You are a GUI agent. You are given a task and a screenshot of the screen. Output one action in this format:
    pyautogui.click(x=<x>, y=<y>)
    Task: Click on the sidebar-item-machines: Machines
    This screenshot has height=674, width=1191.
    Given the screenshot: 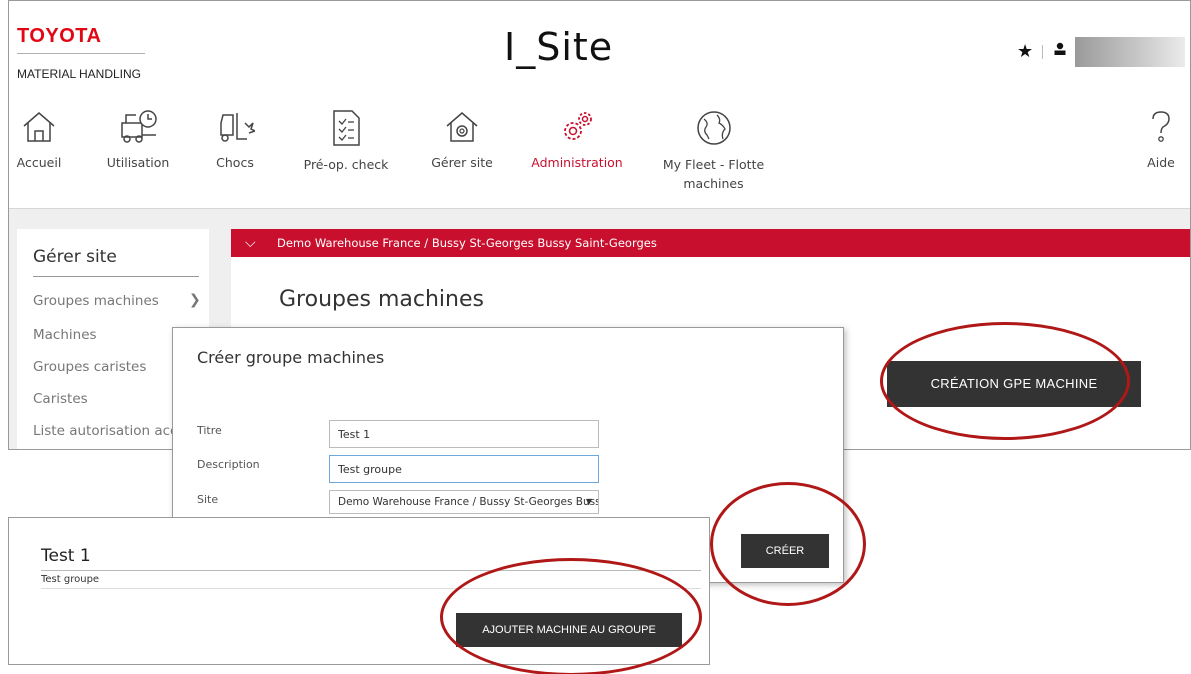 What is the action you would take?
    pyautogui.click(x=65, y=335)
    